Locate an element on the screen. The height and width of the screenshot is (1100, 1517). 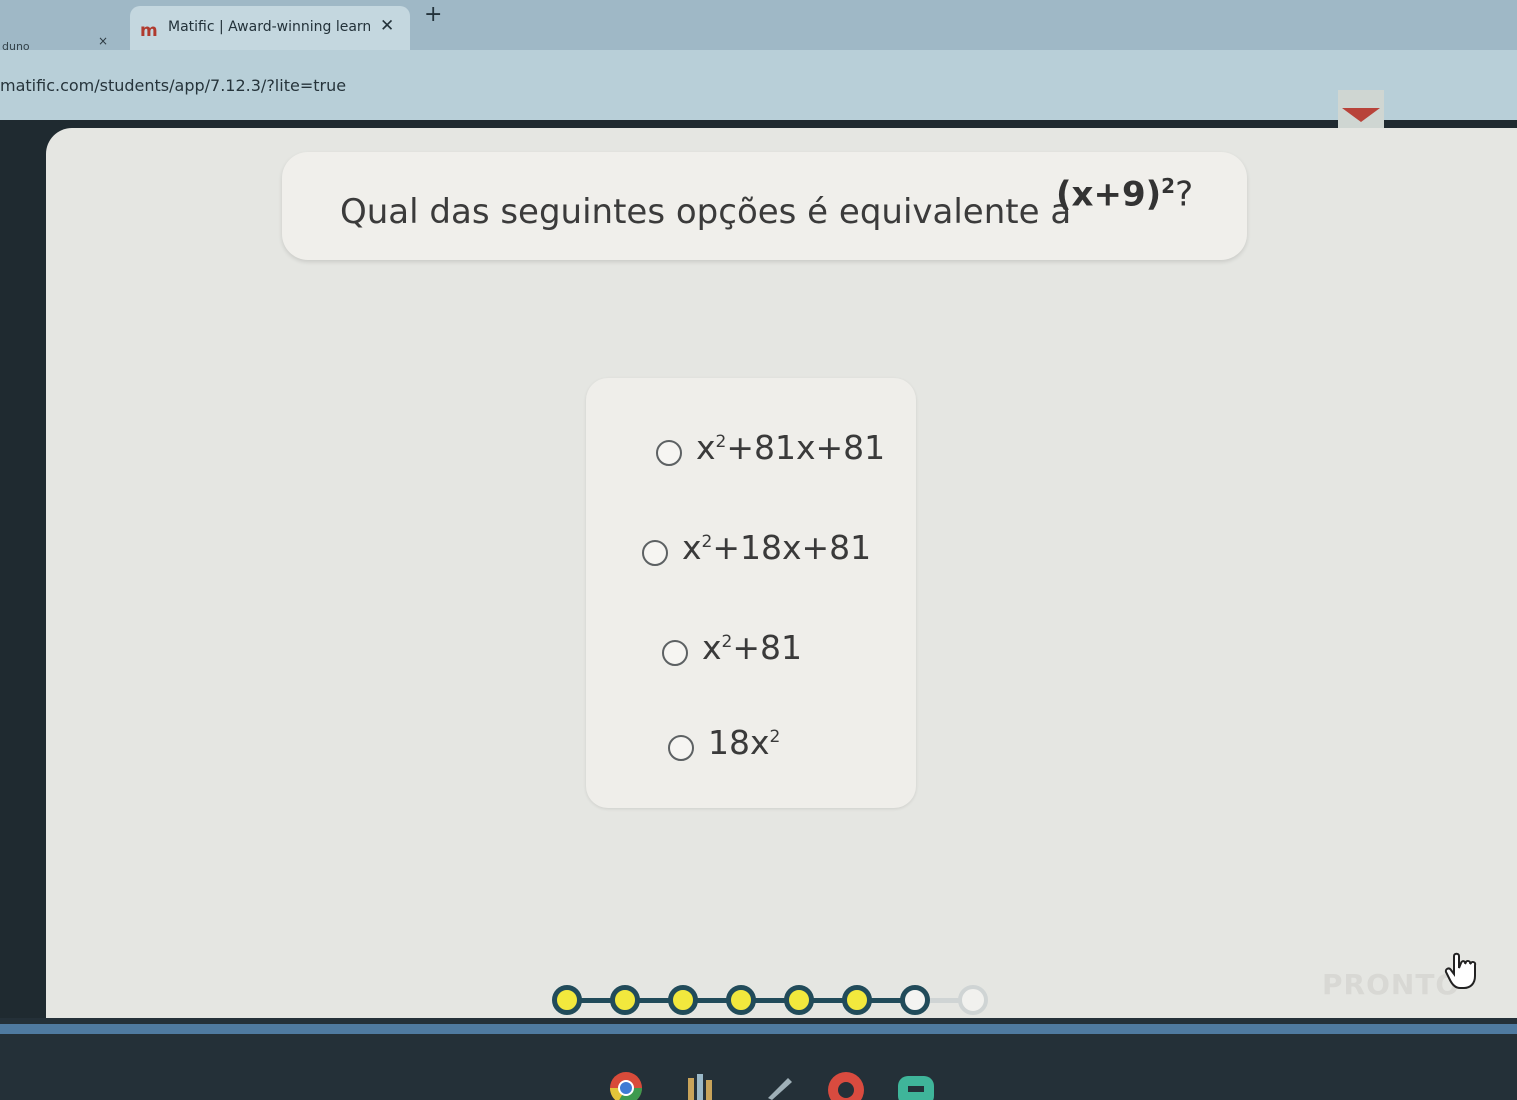
option-3-term: x is located at coordinates (712, 647).